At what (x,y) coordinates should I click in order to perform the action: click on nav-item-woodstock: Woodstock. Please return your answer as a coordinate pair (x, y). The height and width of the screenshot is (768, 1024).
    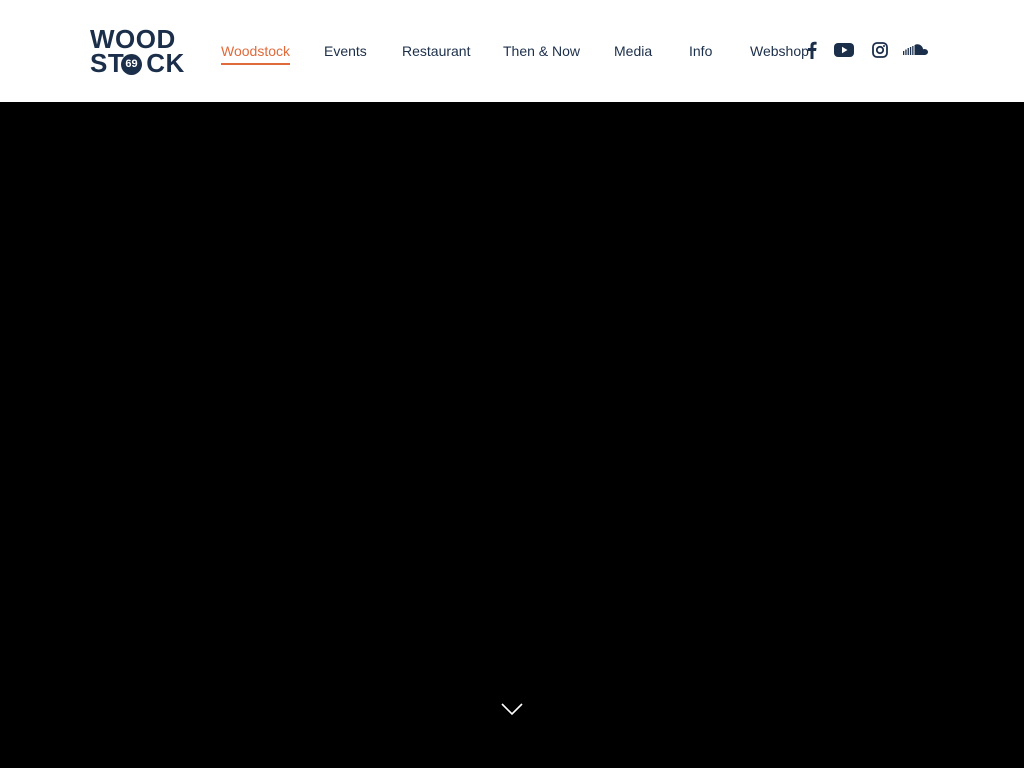
    Looking at the image, I should click on (255, 54).